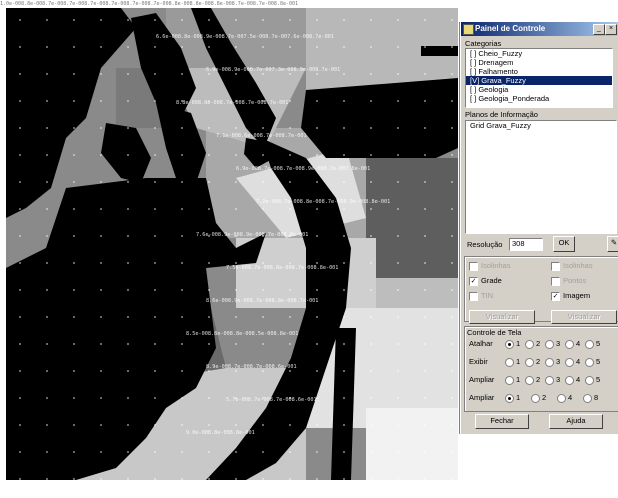 This screenshot has width=618, height=498. I want to click on visualize-button-left: Visualizar, so click(502, 317).